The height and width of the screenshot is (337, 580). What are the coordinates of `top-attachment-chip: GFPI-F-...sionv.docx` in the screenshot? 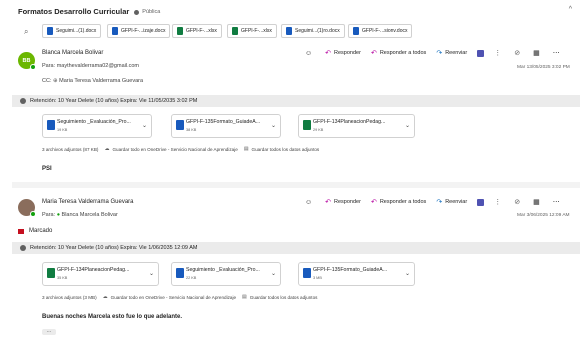 It's located at (380, 31).